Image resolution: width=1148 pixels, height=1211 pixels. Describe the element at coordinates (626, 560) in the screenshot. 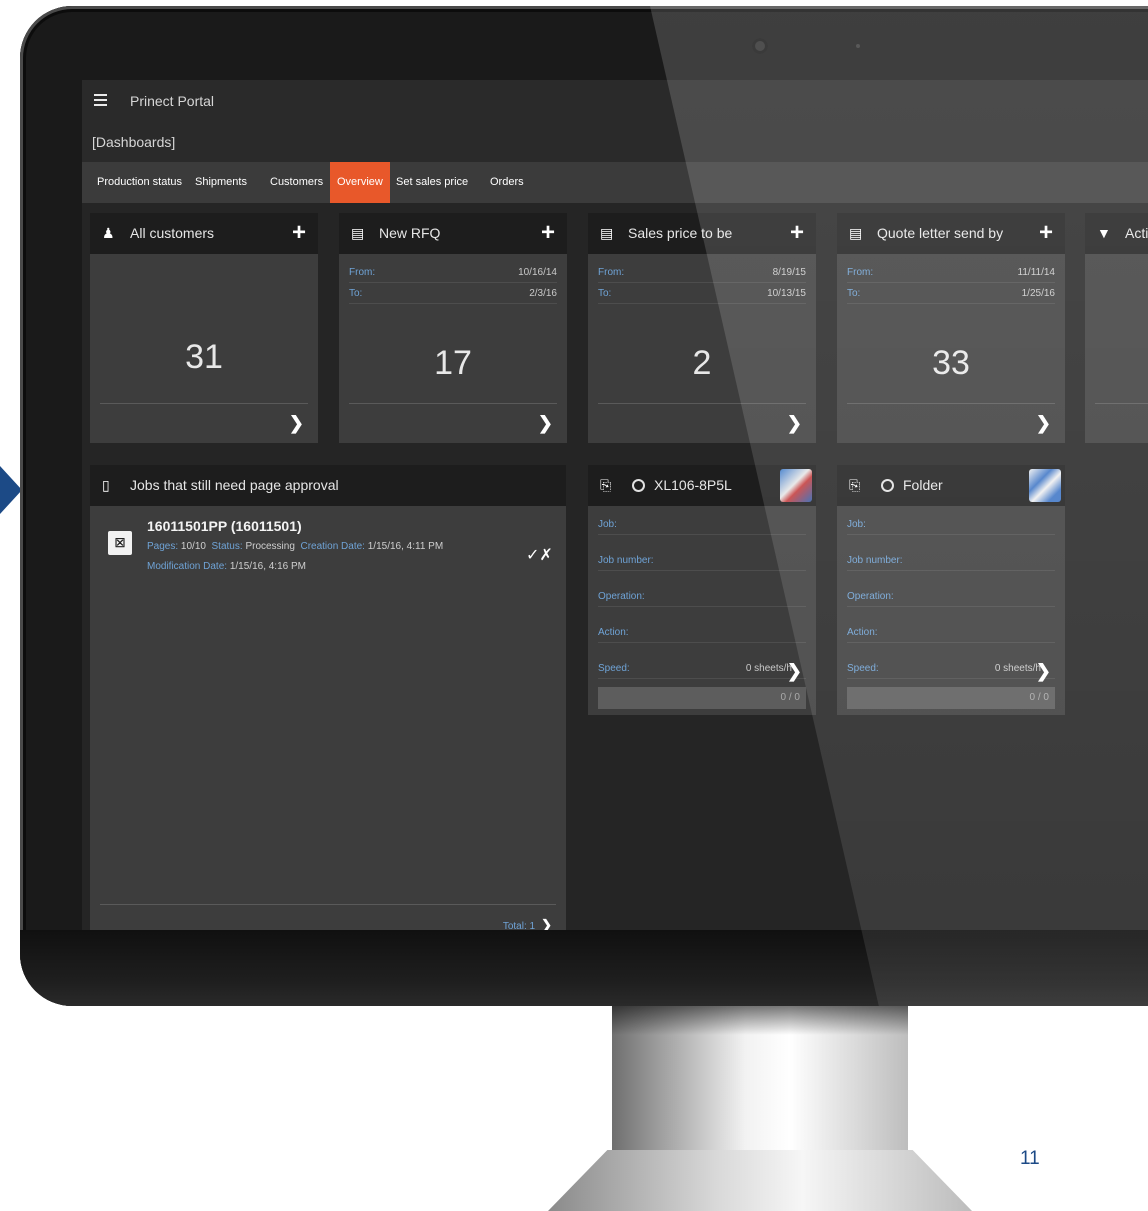

I see `job-number-label: Job number:` at that location.